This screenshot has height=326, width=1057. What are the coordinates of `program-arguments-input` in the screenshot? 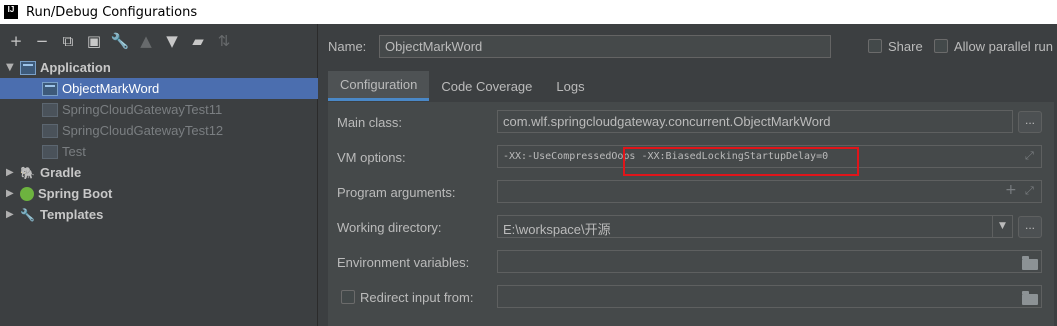 It's located at (769, 191).